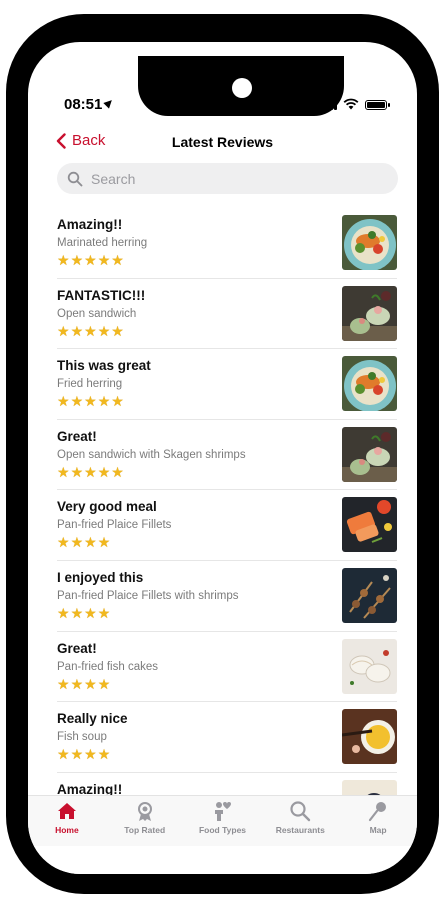 The height and width of the screenshot is (900, 447). I want to click on review-dish-name: Pan-fried Plaice Fillets, so click(114, 525).